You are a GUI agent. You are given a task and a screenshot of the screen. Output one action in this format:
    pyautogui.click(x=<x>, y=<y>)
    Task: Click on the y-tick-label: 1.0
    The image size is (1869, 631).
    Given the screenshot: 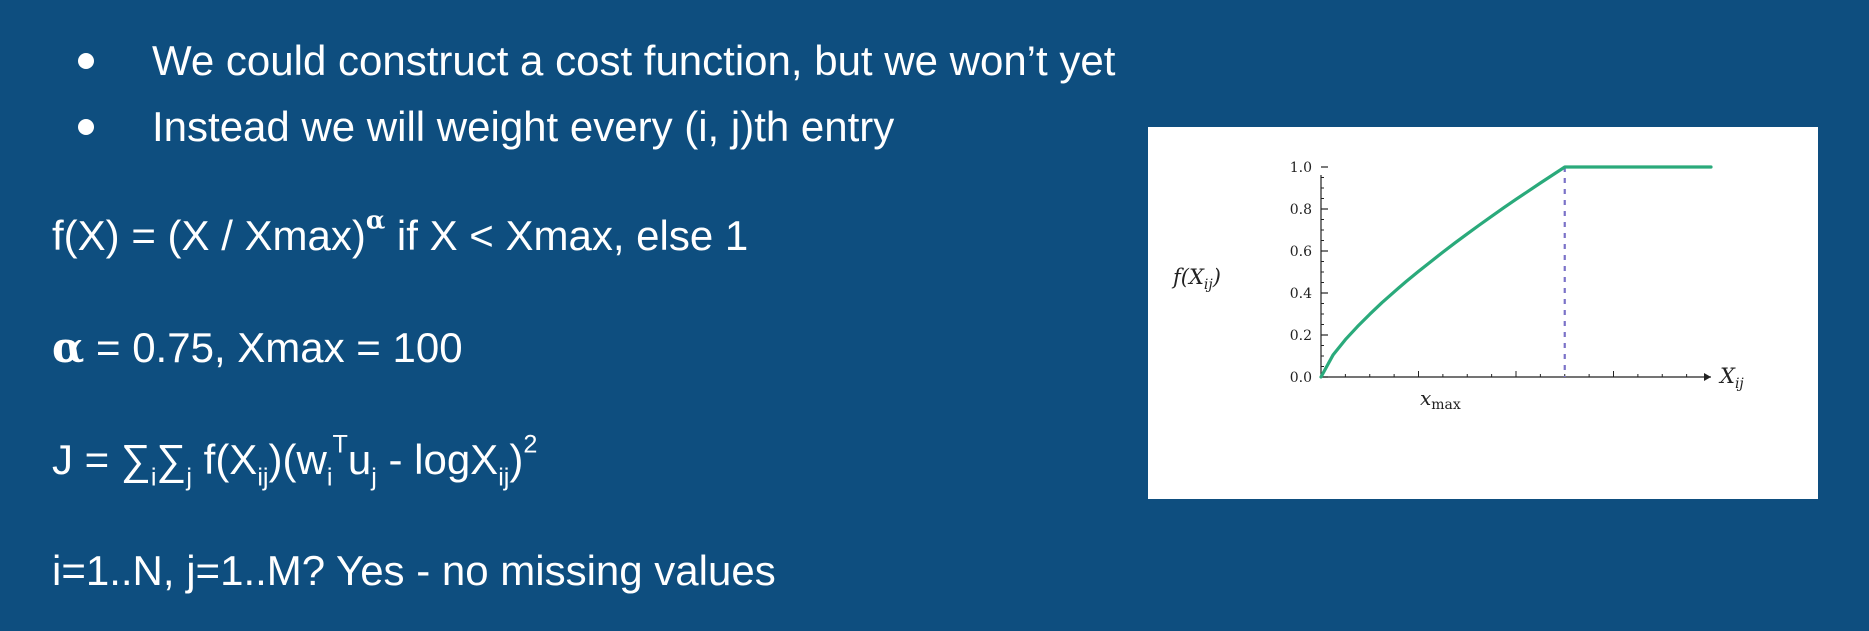 What is the action you would take?
    pyautogui.click(x=1301, y=168)
    